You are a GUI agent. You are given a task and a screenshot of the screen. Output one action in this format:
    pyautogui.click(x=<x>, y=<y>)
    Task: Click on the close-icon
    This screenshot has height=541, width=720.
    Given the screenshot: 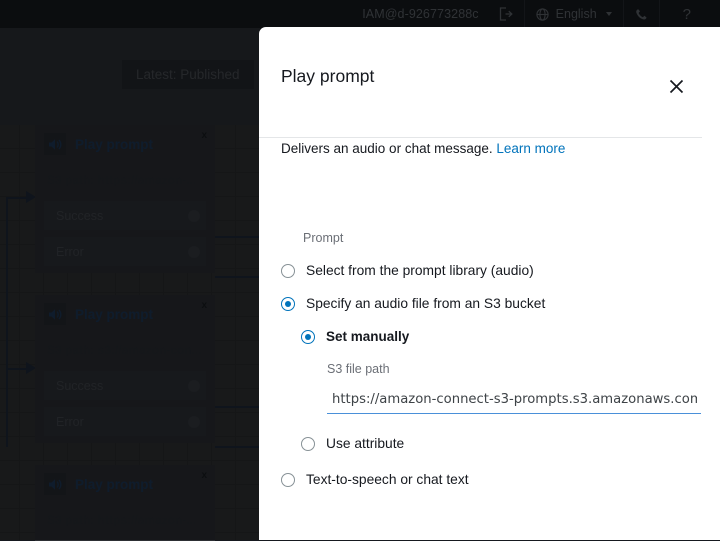 What is the action you would take?
    pyautogui.click(x=676, y=86)
    